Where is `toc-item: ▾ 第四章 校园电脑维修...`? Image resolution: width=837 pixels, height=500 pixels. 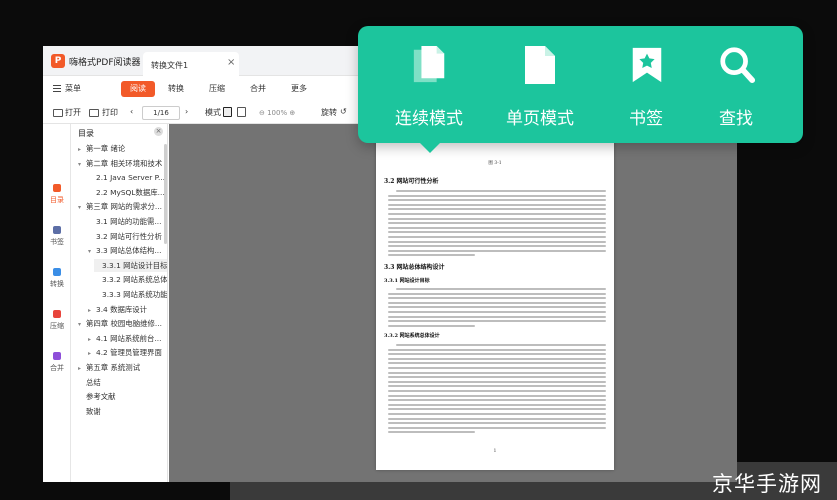
toc-item: ▾ 第四章 校园电脑维修... is located at coordinates (120, 323).